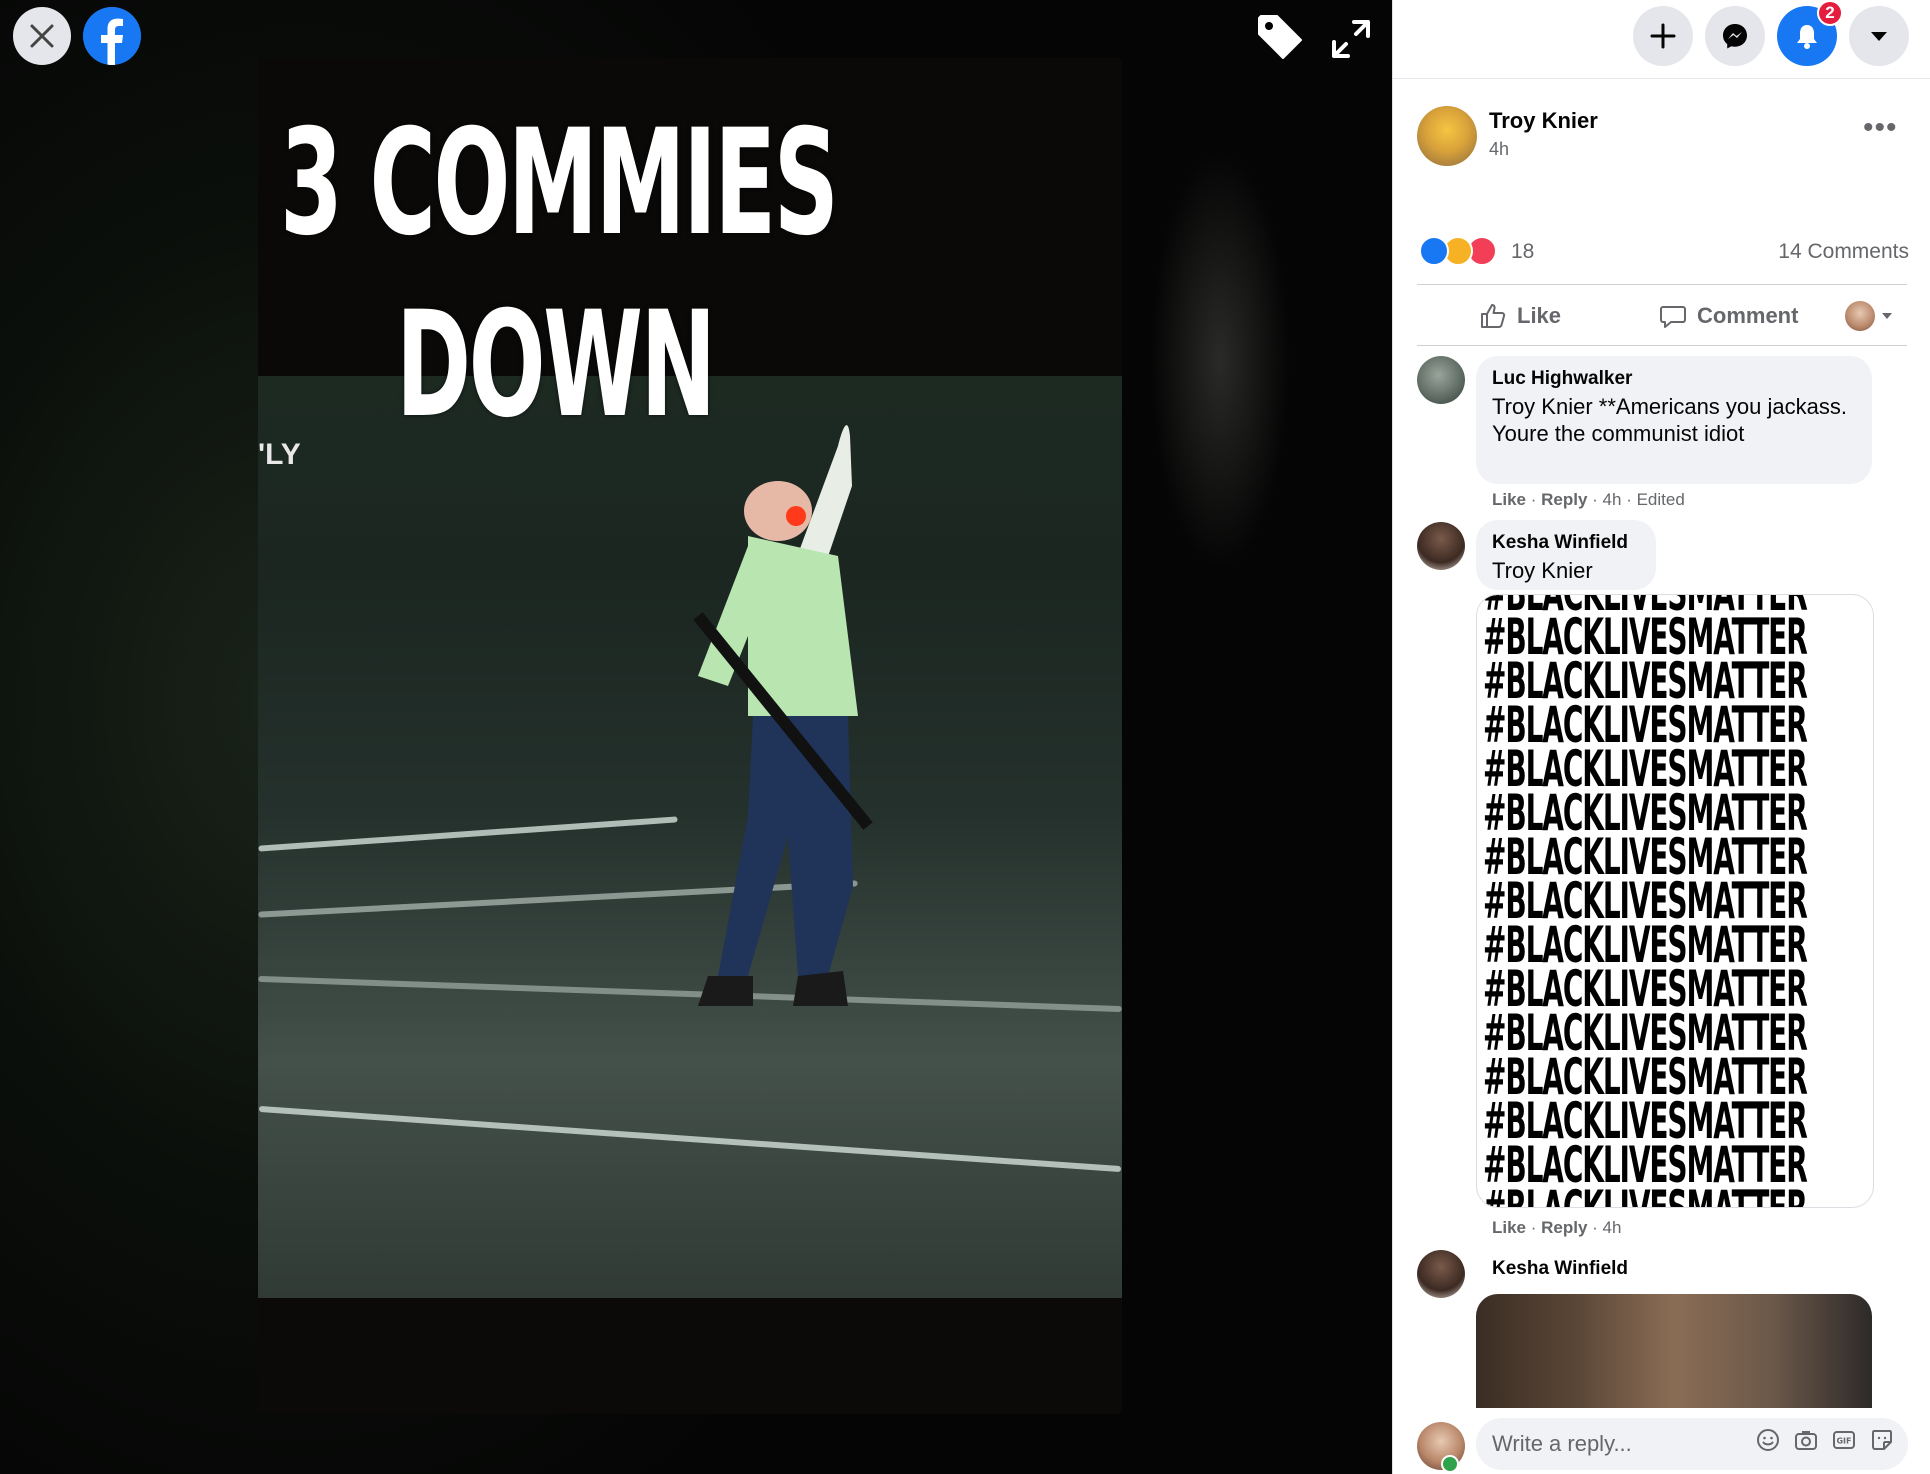 This screenshot has width=1930, height=1474. What do you see at coordinates (1674, 379) in the screenshot?
I see `comment-author: Luc Highwalker` at bounding box center [1674, 379].